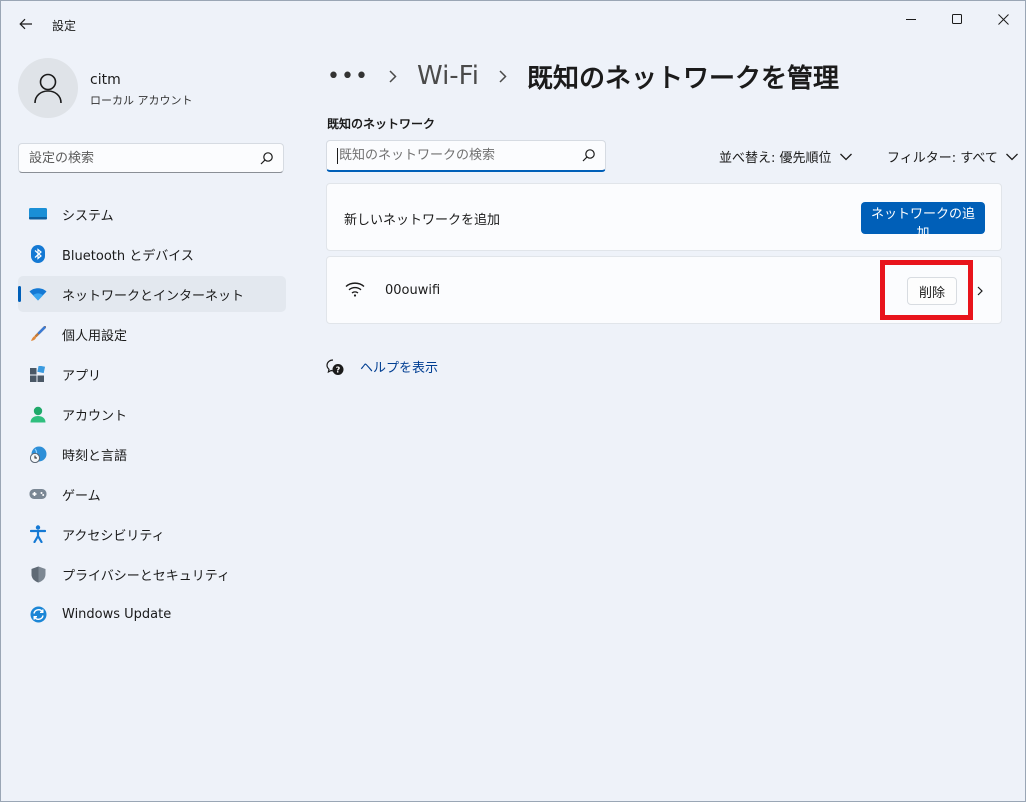  What do you see at coordinates (38, 454) in the screenshot?
I see `clock-globe-icon` at bounding box center [38, 454].